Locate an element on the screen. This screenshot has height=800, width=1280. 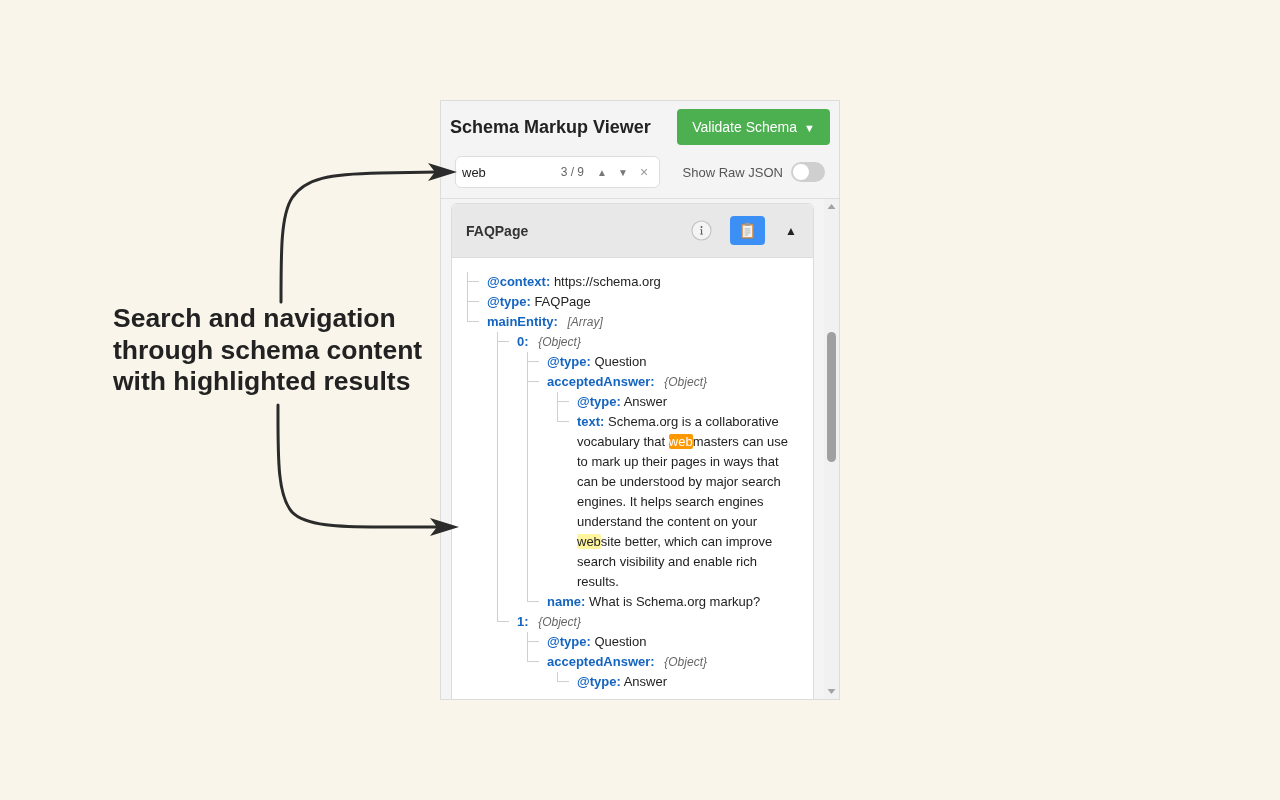
validate-button: Validate Schema ▼ is located at coordinates (753, 127).